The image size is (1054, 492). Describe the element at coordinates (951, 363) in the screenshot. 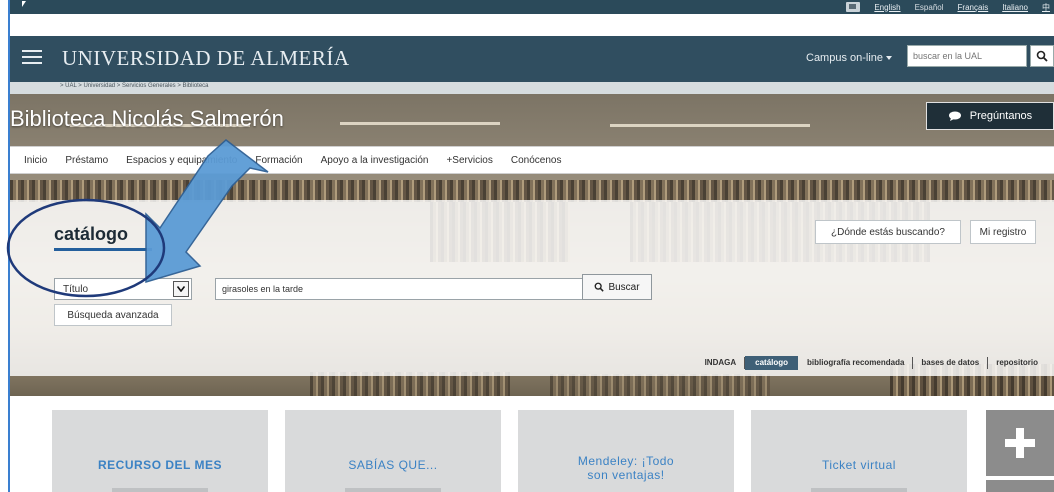

I see `tab-bases-de-datos: bases de datos` at that location.